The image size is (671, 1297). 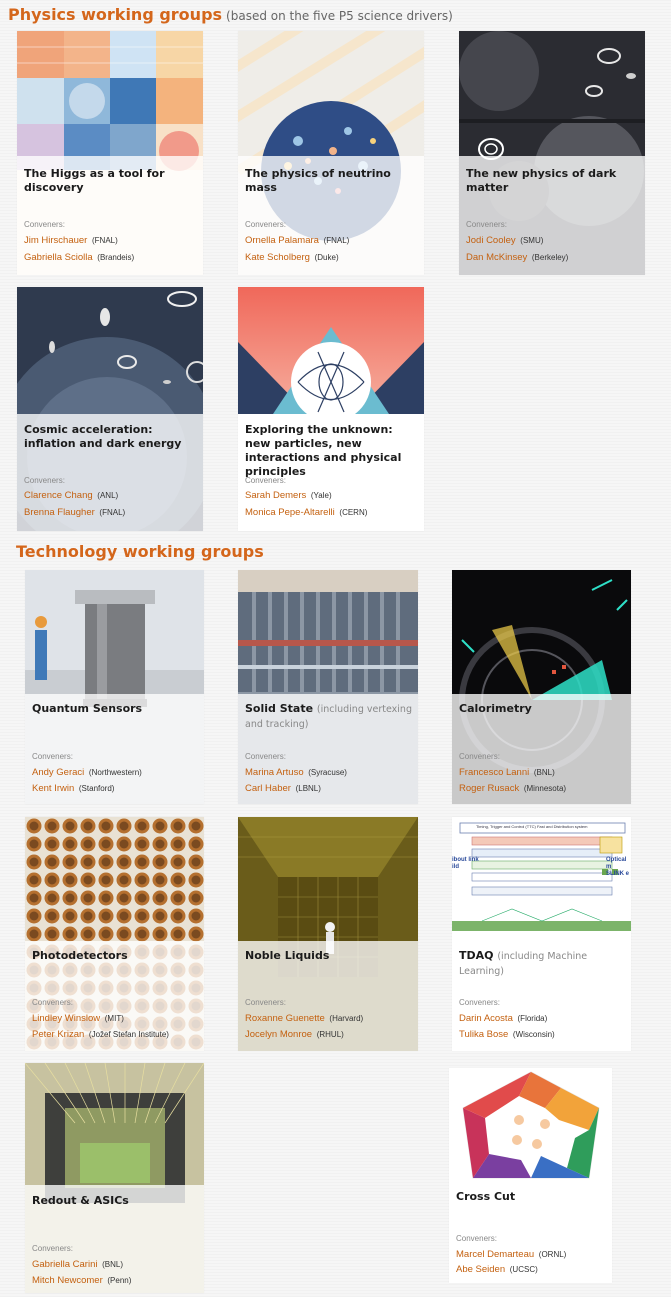 What do you see at coordinates (327, 772) in the screenshot?
I see `convener-affiliation: (Syracuse)` at bounding box center [327, 772].